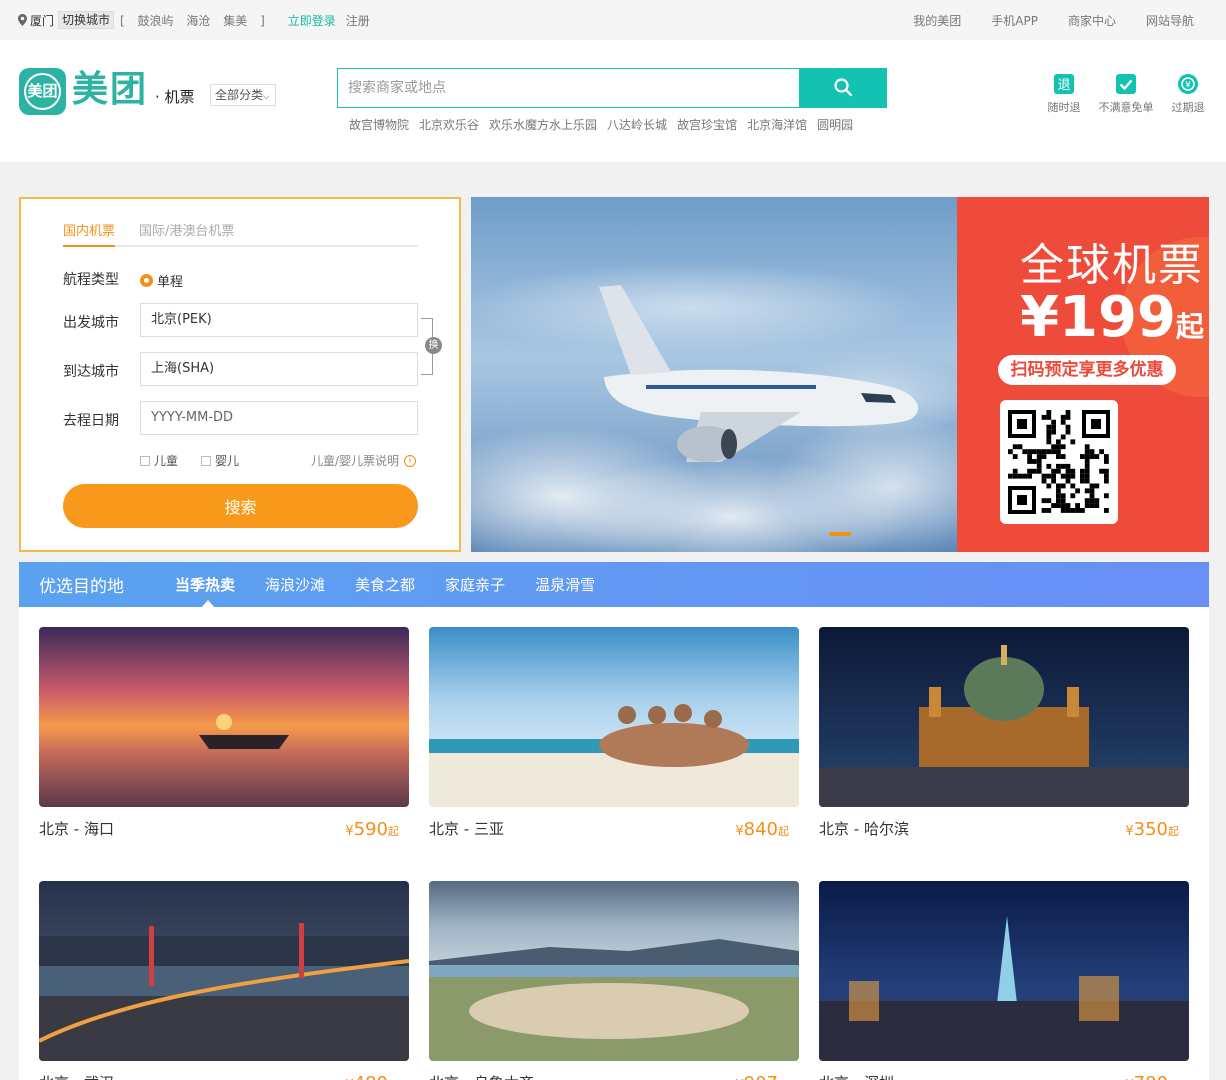 The width and height of the screenshot is (1226, 1080). Describe the element at coordinates (1059, 462) in the screenshot. I see `qr-code` at that location.